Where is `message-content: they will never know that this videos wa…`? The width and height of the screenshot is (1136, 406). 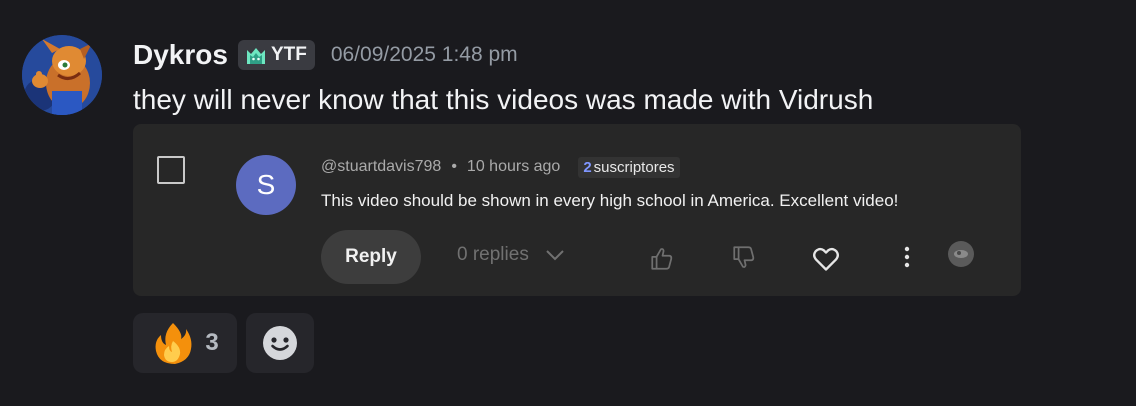
message-content: they will never know that this videos wa… is located at coordinates (503, 99).